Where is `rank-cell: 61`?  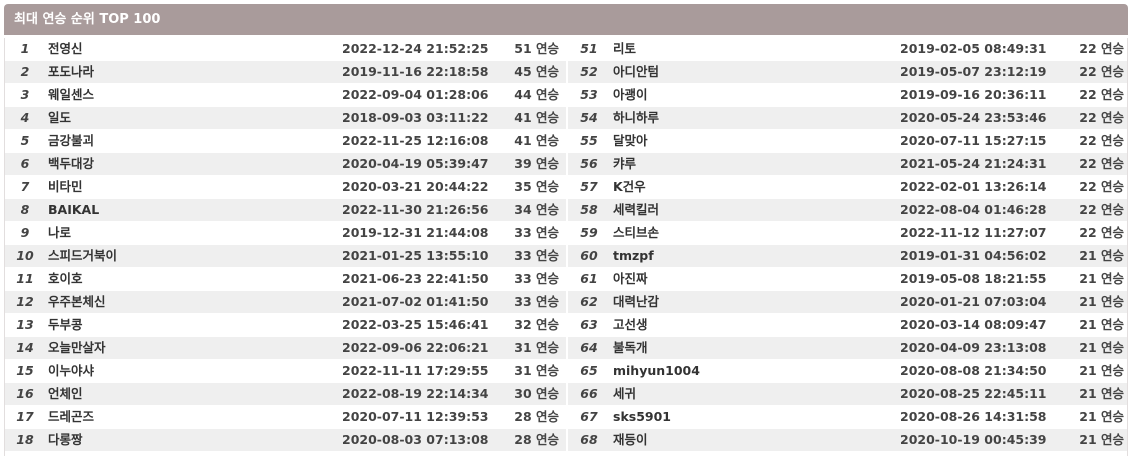 rank-cell: 61 is located at coordinates (589, 278).